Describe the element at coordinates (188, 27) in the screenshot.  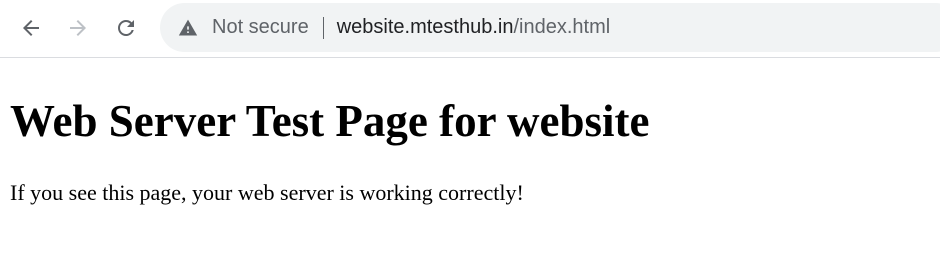
I see `warning-triangle-icon` at that location.